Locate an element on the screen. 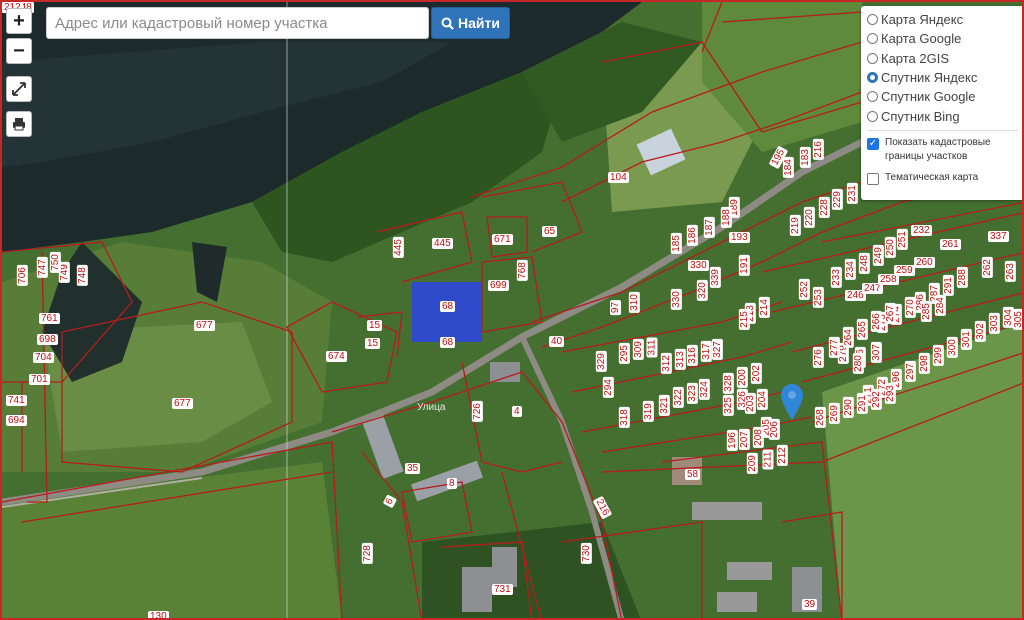 The height and width of the screenshot is (620, 1024). plot-label: 214 is located at coordinates (764, 307).